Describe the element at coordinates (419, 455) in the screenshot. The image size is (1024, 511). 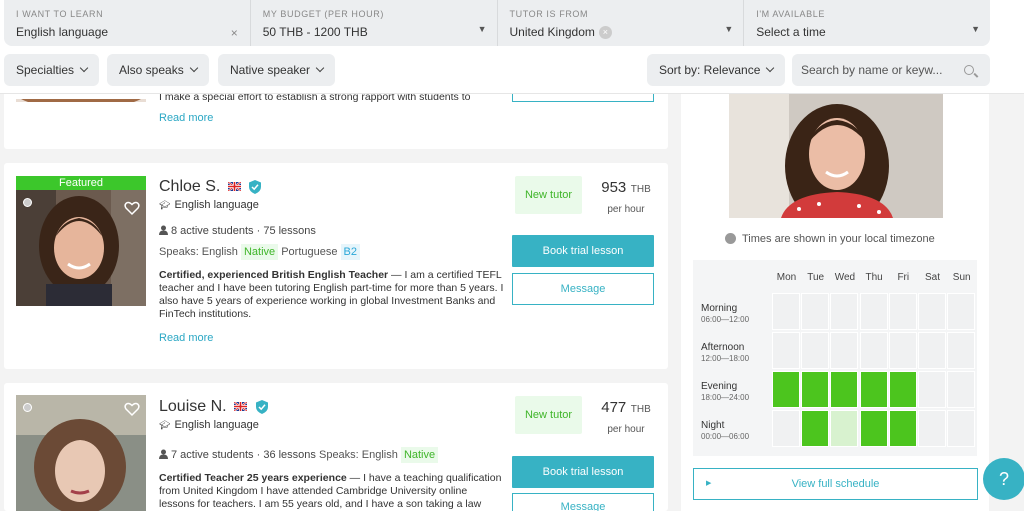
I see `level-badge: Native` at that location.